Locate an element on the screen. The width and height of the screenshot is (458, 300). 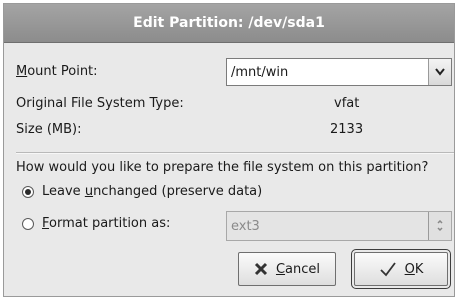
format-partition-label: Format partition as: is located at coordinates (106, 223).